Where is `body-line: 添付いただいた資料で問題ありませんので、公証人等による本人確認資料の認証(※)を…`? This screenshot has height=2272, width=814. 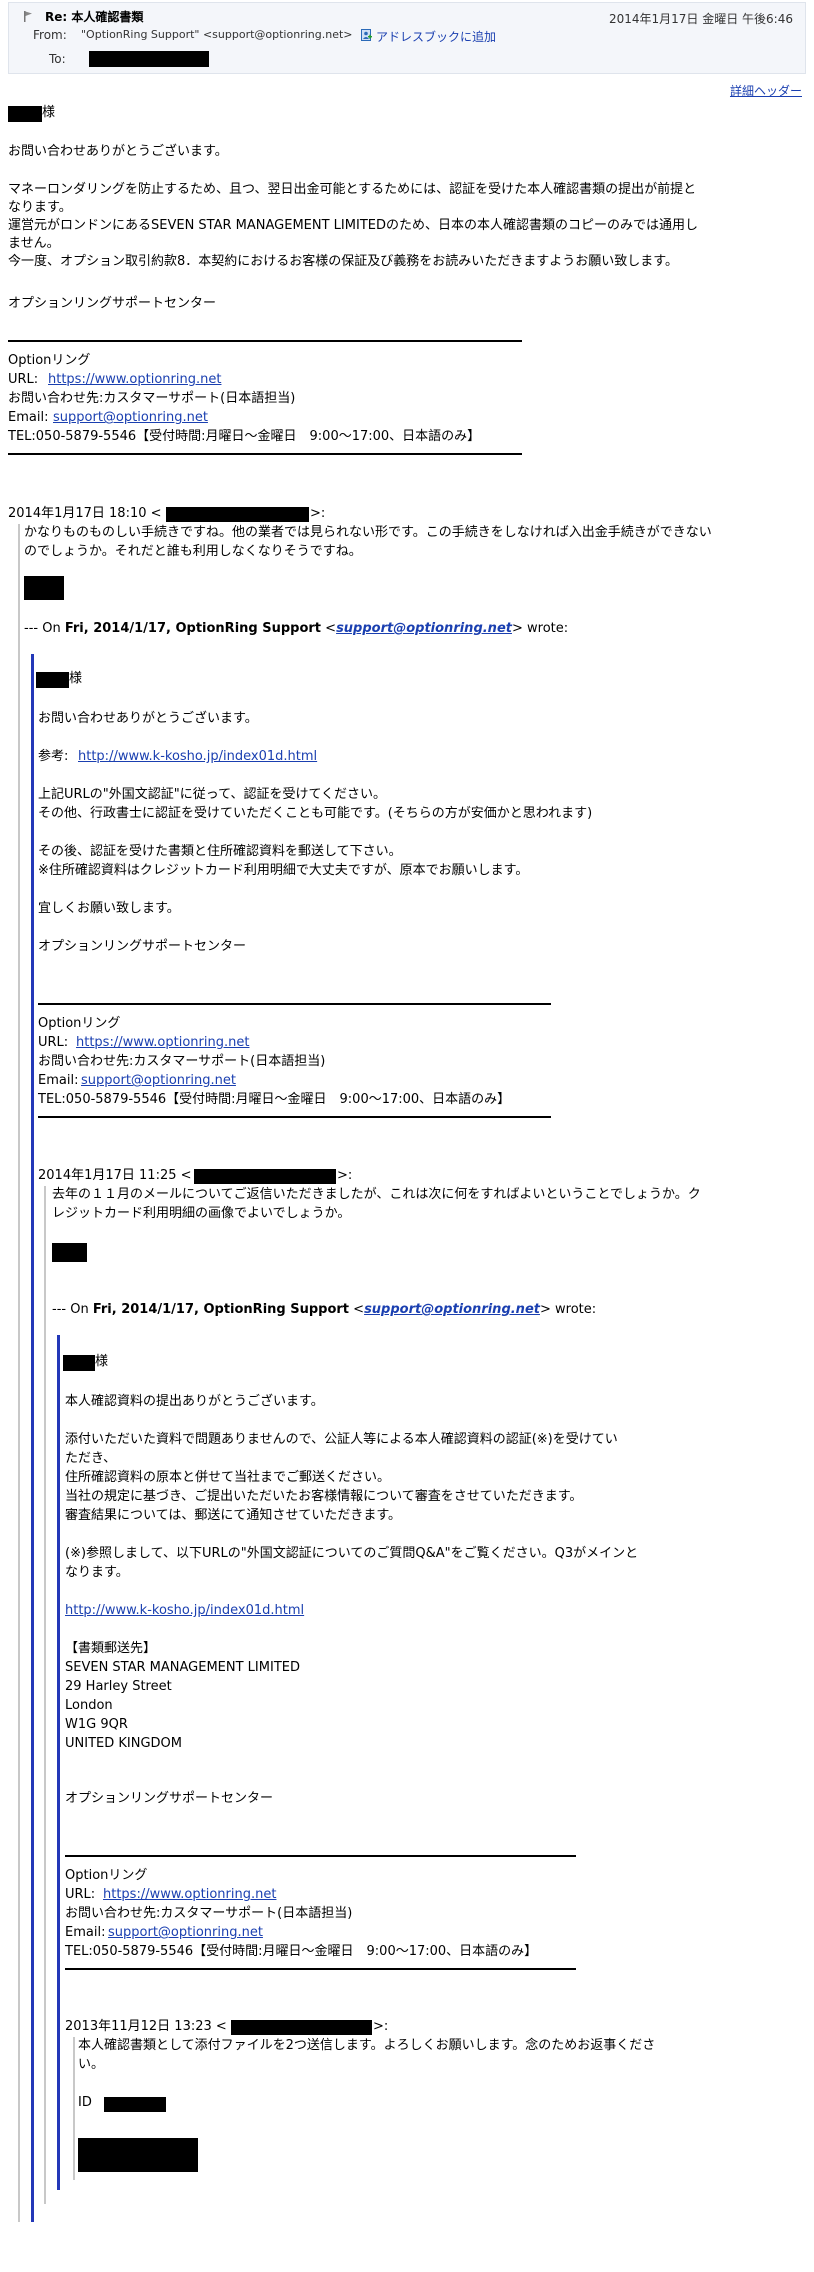
body-line: 添付いただいた資料で問題ありませんので、公証人等による本人確認資料の認証(※)を… is located at coordinates (341, 1439).